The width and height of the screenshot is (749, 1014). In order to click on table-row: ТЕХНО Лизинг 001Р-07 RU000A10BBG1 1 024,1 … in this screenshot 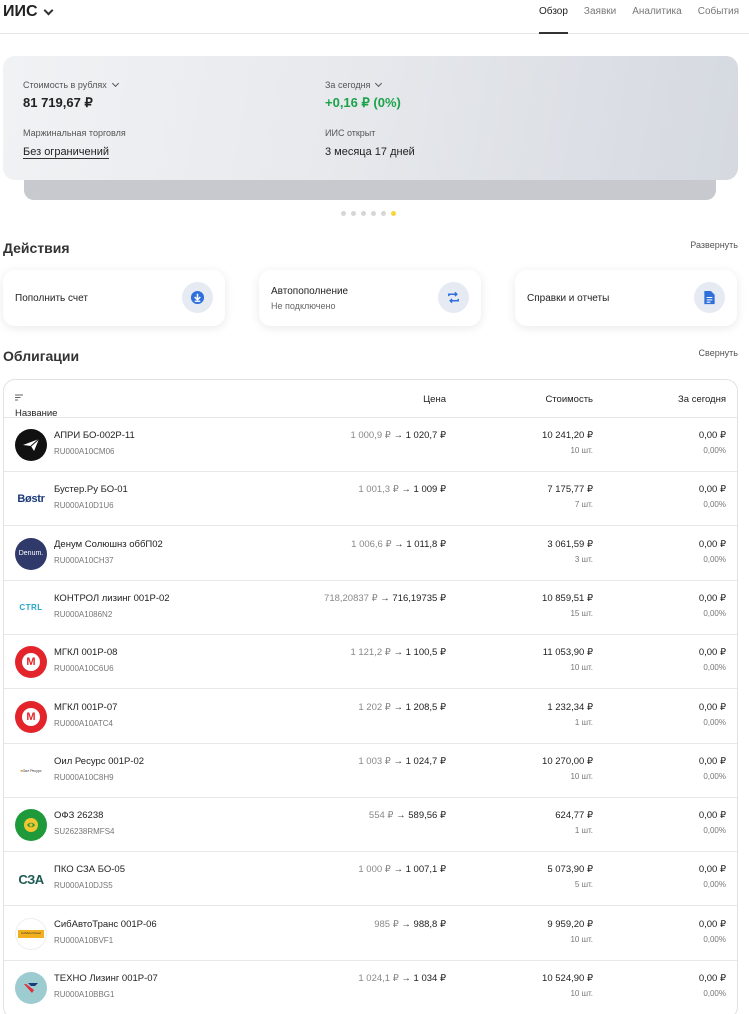, I will do `click(370, 987)`.